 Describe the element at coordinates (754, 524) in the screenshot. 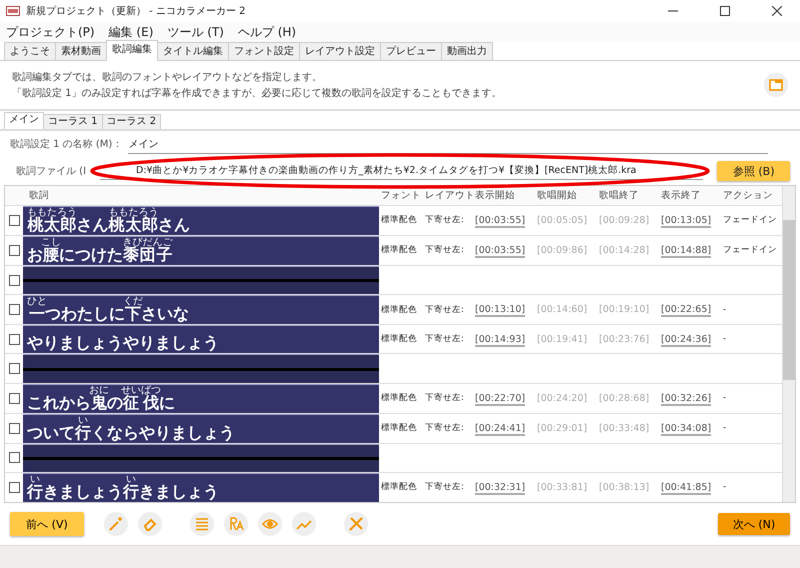

I see `next-button: 次へ (N)` at that location.